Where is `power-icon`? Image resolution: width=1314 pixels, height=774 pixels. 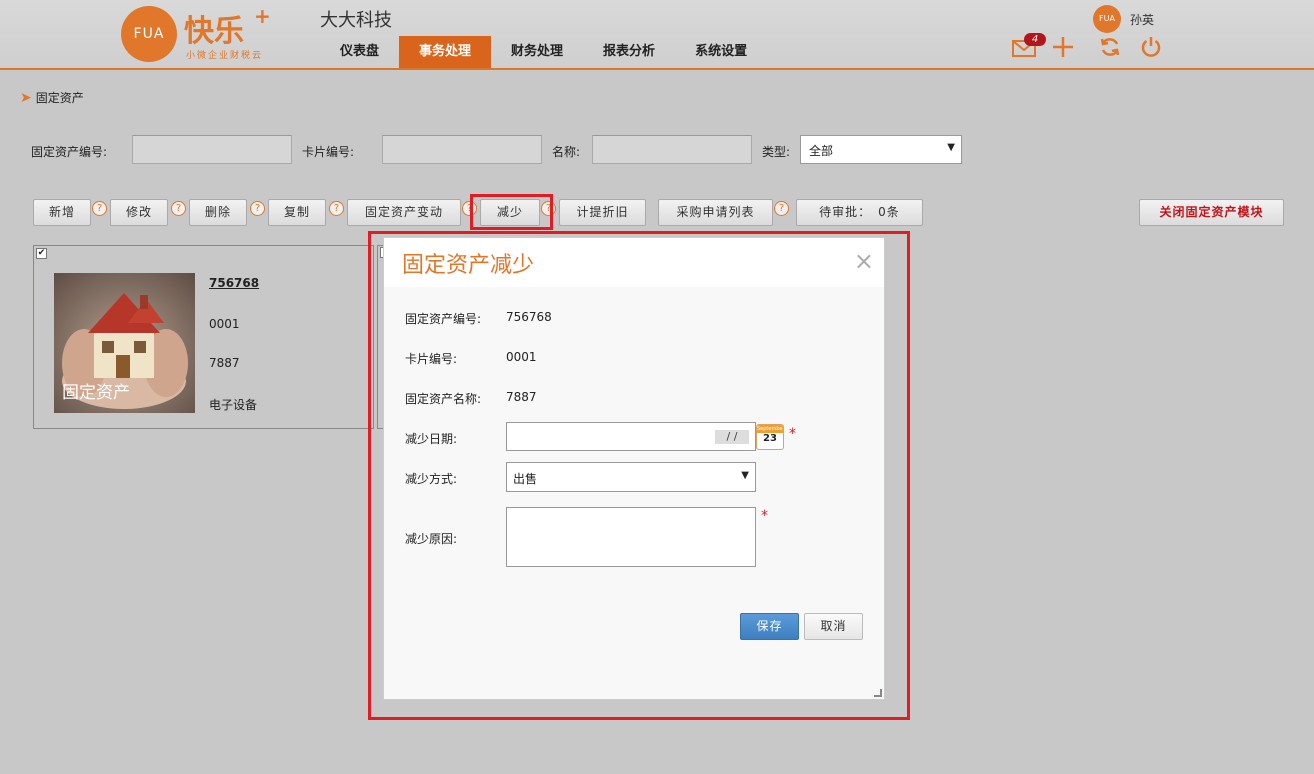 power-icon is located at coordinates (1151, 50).